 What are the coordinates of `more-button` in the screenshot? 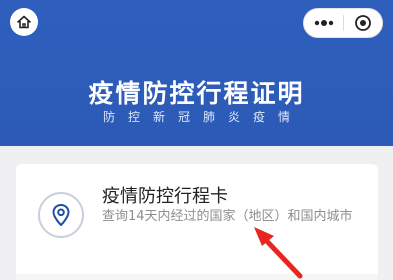 It's located at (323, 23).